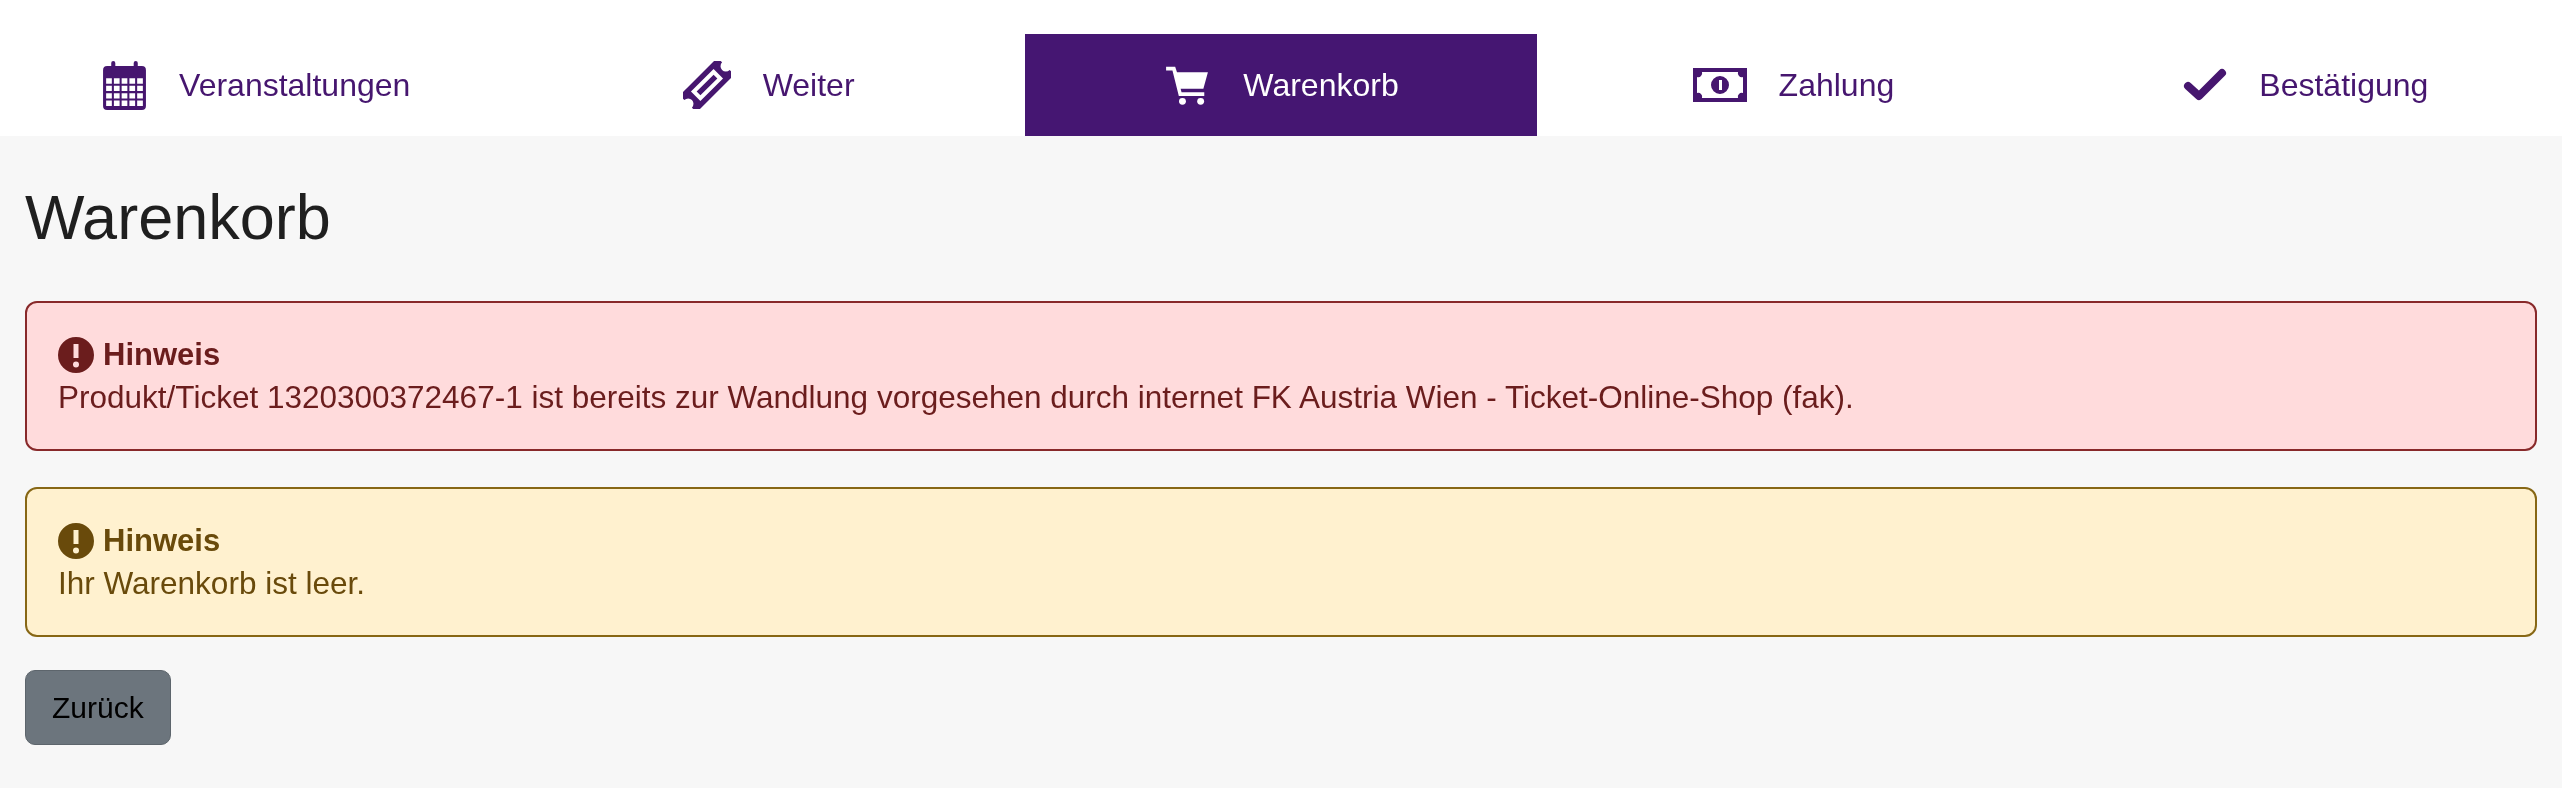 The image size is (2562, 802). Describe the element at coordinates (956, 397) in the screenshot. I see `alert-message: Produkt/Ticket 1320300372467-1 ist bereits zur Wandlung vorgesehen durch internet FK Austria Wien - Ticket-Online-Shop (fak).` at that location.